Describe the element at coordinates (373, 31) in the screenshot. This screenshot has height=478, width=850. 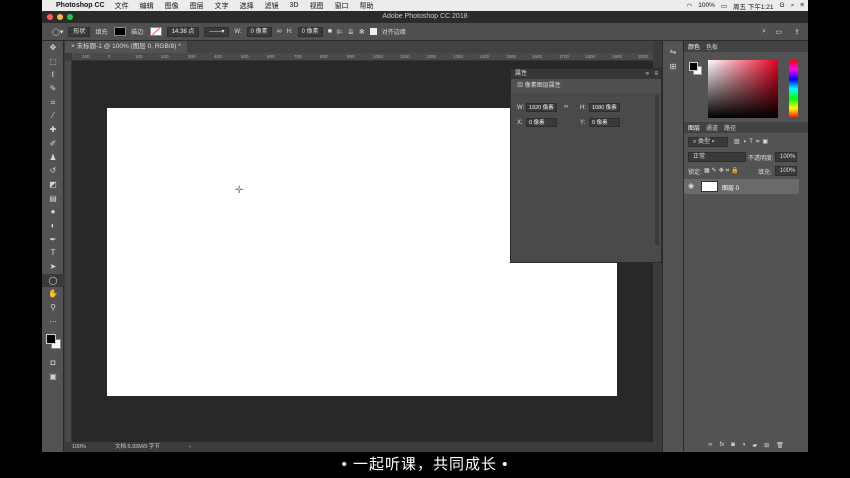
I see `align-edges-checkbox` at that location.